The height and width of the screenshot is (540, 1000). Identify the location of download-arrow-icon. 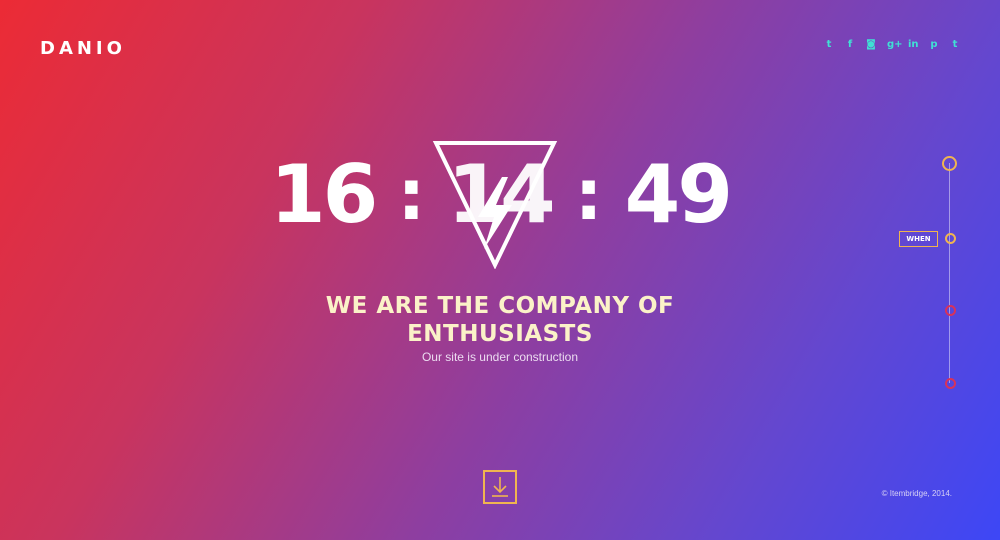
(500, 487).